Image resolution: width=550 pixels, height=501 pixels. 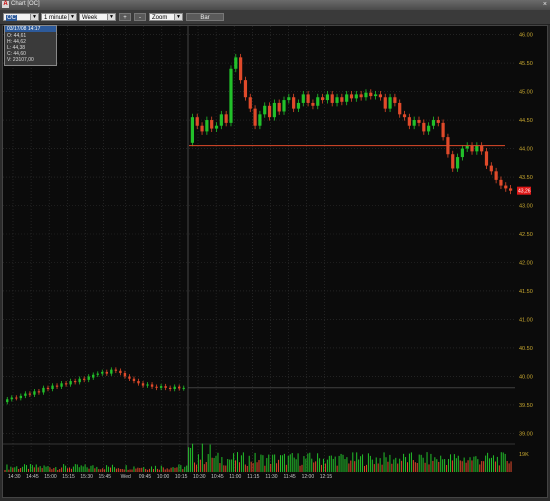 I want to click on range-select: Week ▼, so click(x=97, y=17).